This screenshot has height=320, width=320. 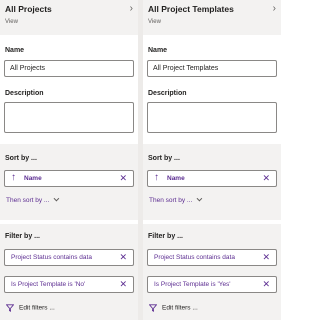 What do you see at coordinates (69, 17) in the screenshot?
I see `panel-header: All Projects View ›` at bounding box center [69, 17].